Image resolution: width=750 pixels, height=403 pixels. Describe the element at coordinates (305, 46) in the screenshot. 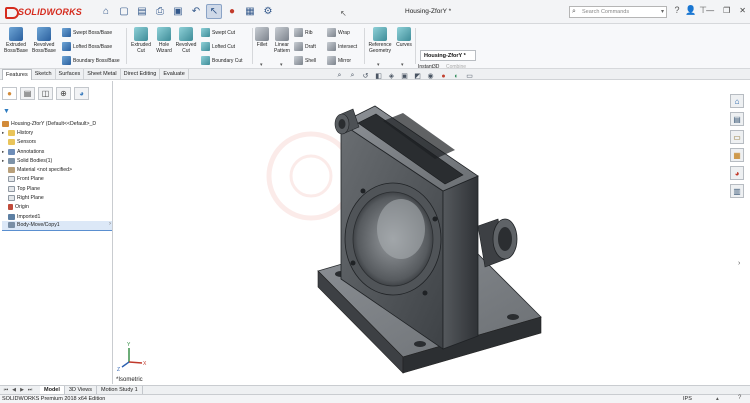

I see `draft-button: Draft` at that location.